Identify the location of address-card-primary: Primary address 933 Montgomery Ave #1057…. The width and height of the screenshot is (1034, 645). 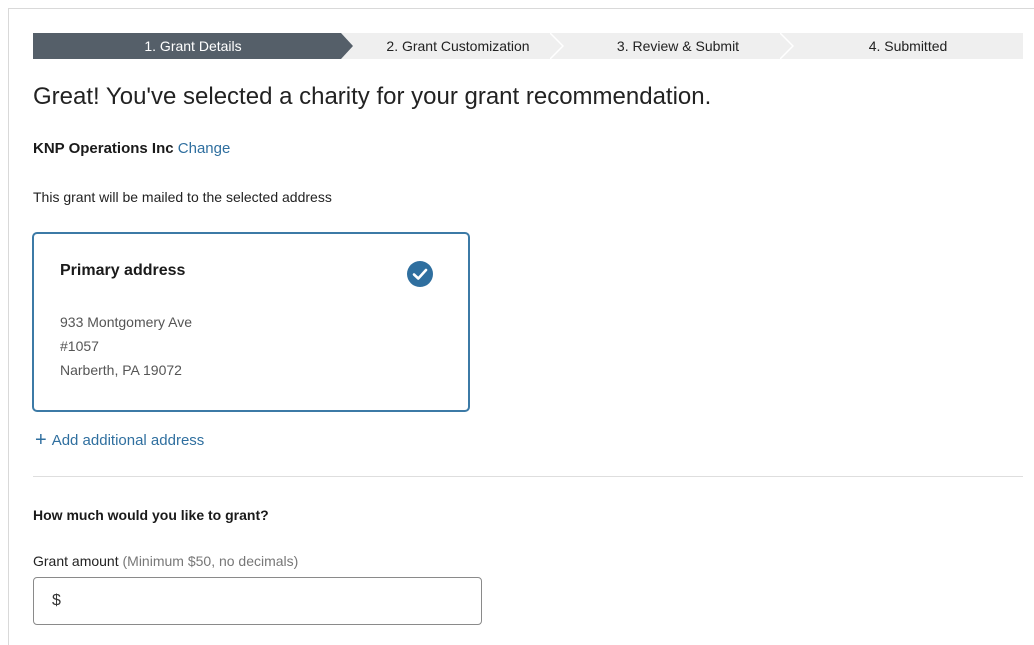
(251, 322).